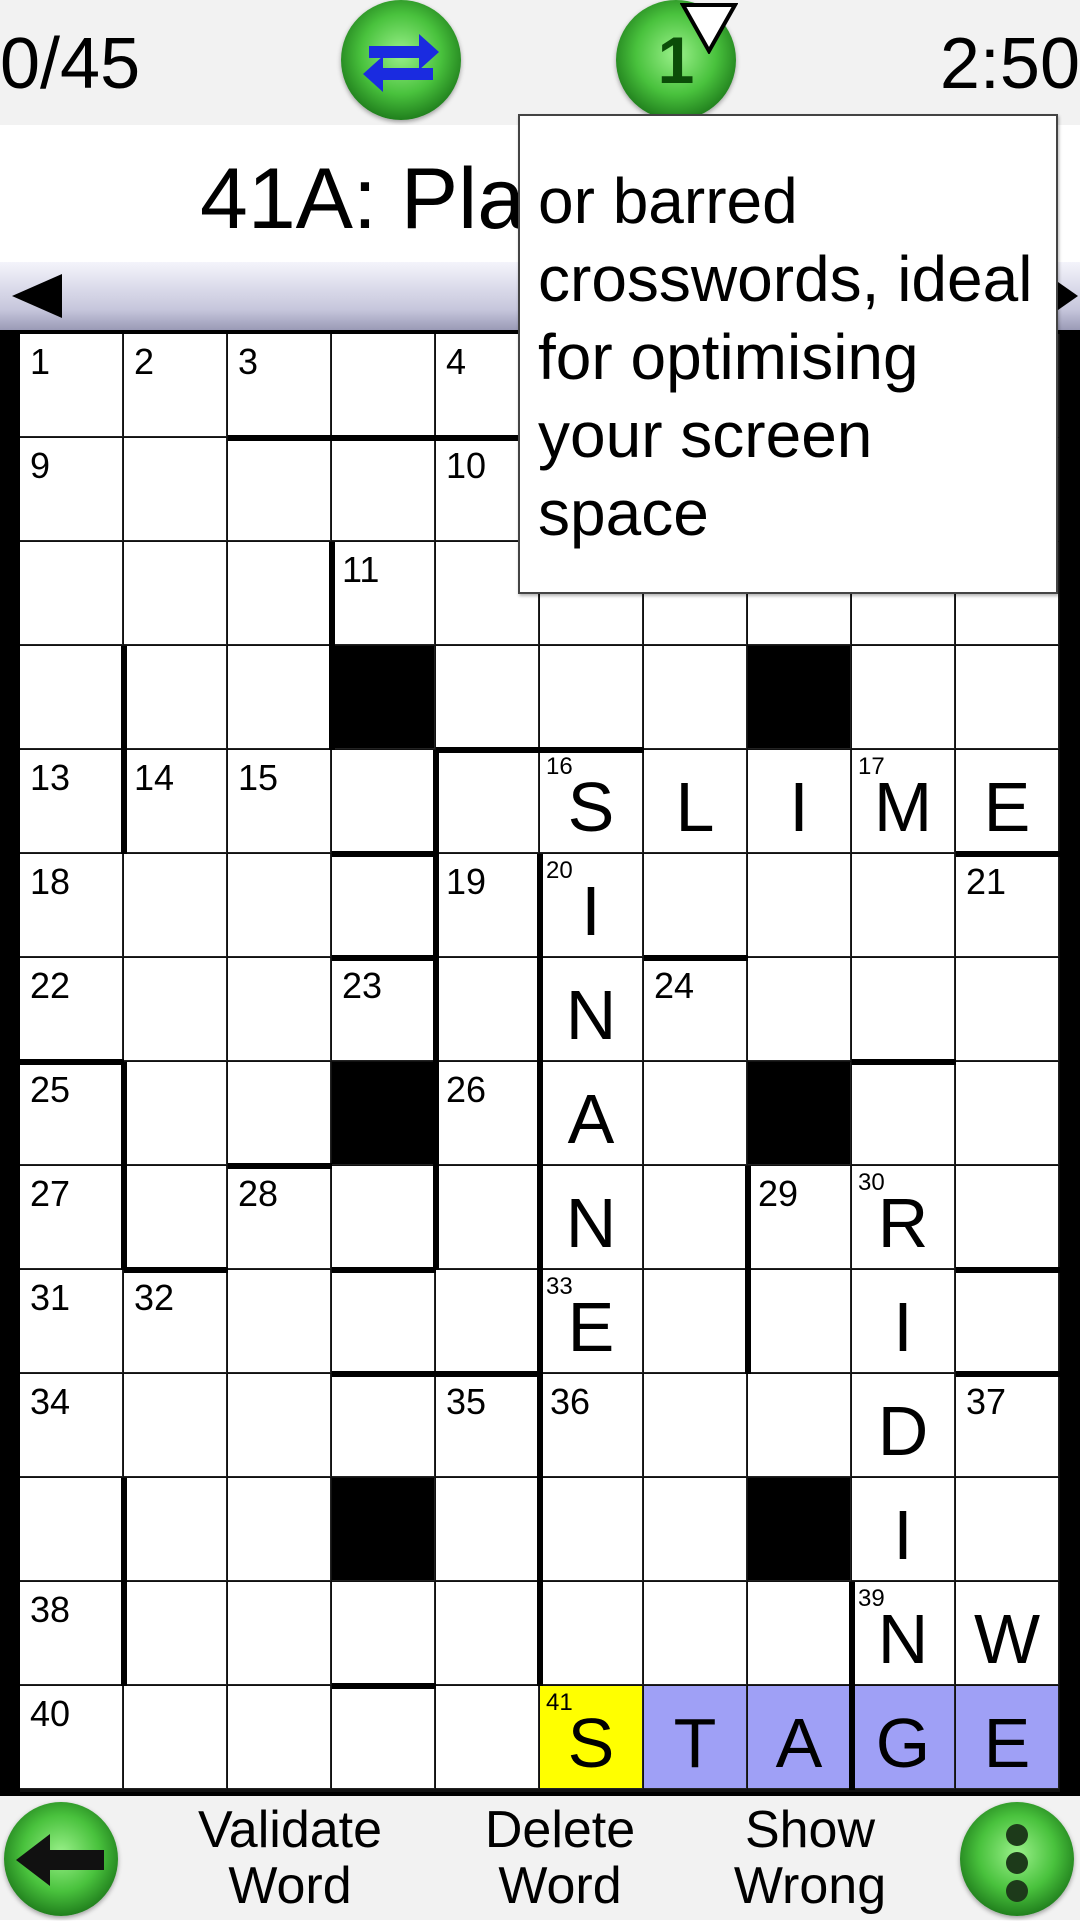 The image size is (1080, 1921). I want to click on grid-cell: D, so click(903, 1425).